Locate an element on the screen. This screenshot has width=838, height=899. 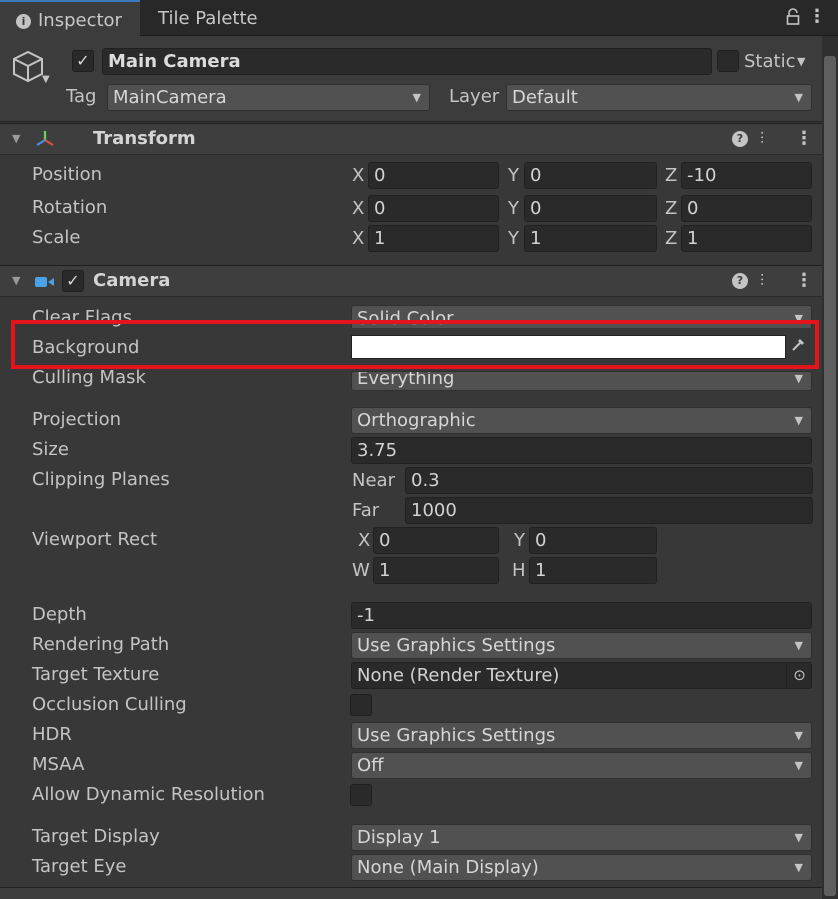
tab-menu-icon: ⋮ is located at coordinates (817, 17).